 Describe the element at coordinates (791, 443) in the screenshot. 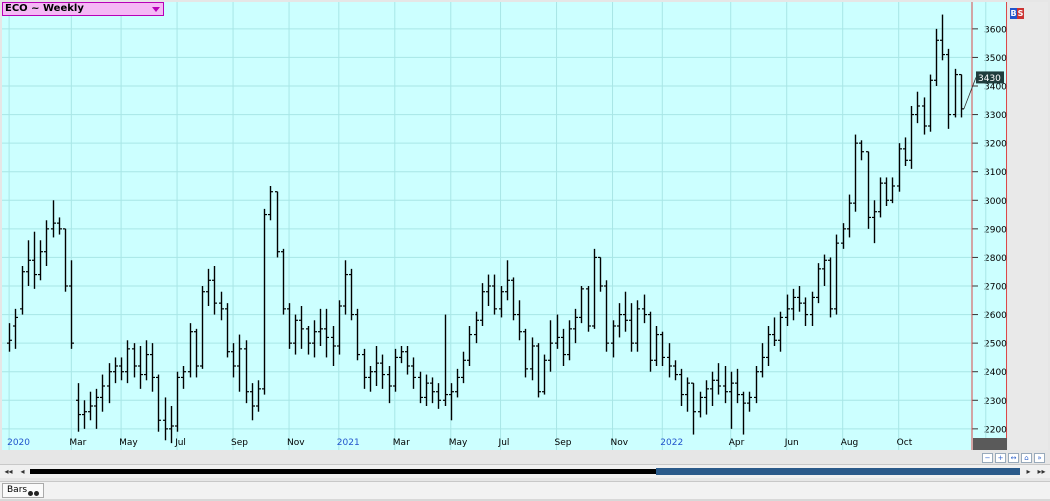

I see `x-tick-label: Jun` at that location.